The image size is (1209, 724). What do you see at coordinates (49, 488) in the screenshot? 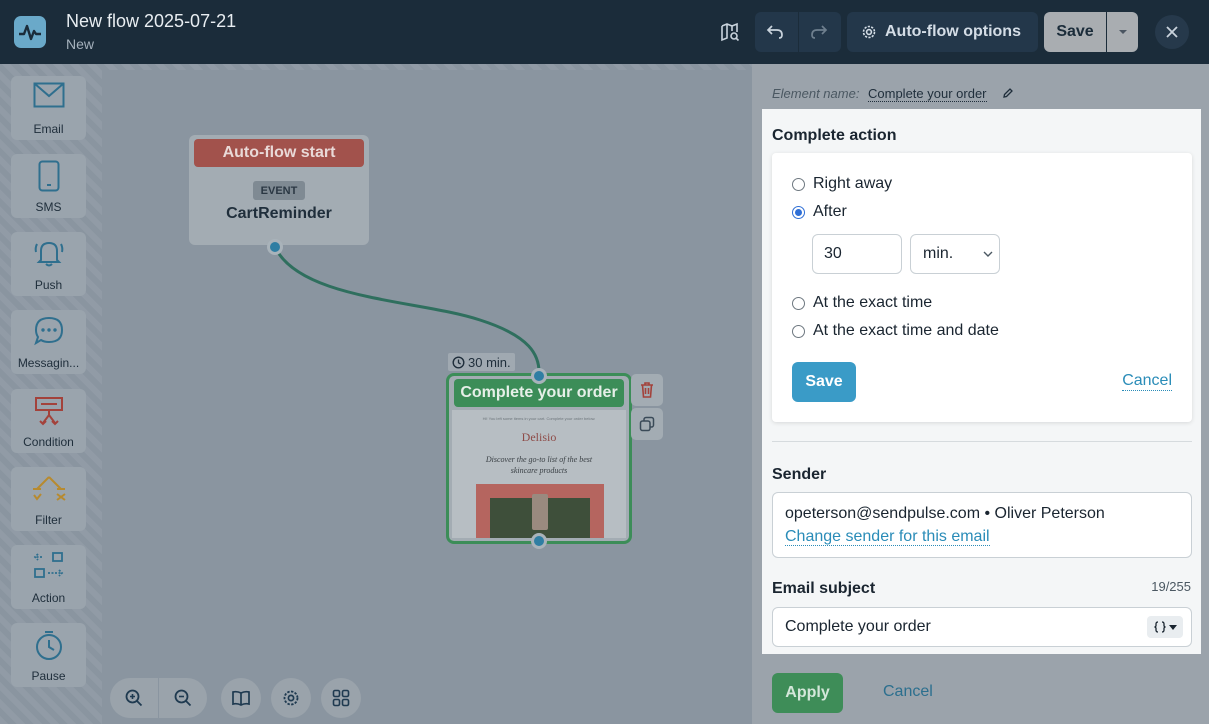
I see `filter-icon` at bounding box center [49, 488].